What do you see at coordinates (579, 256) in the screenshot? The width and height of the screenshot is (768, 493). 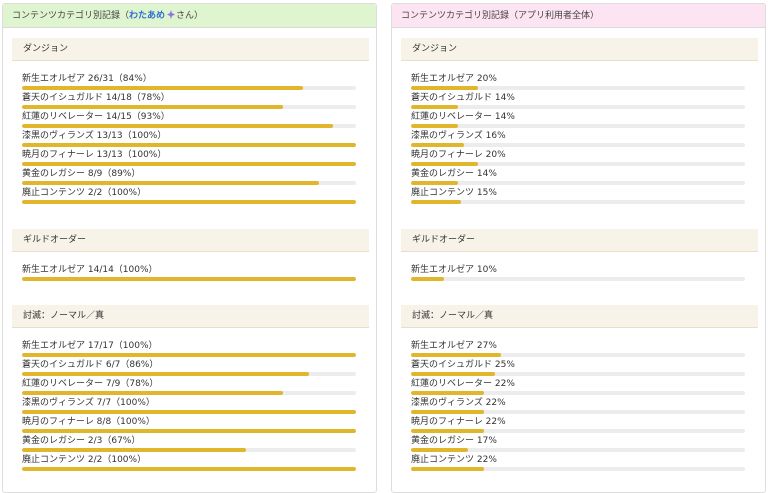 I see `section-guild-order: ギルドオーダー 新生エオルゼア 10%` at bounding box center [579, 256].